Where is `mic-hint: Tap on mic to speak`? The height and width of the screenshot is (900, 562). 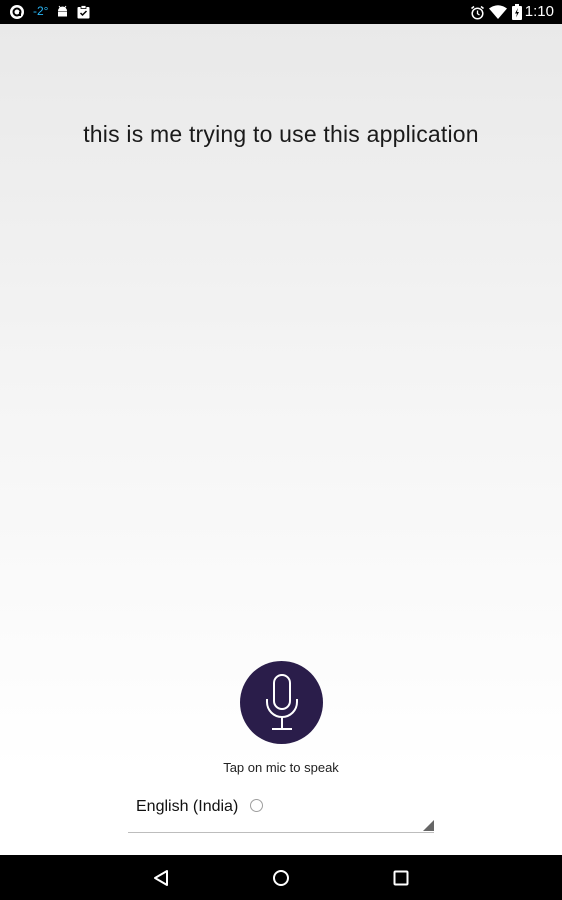
mic-hint: Tap on mic to speak is located at coordinates (281, 767).